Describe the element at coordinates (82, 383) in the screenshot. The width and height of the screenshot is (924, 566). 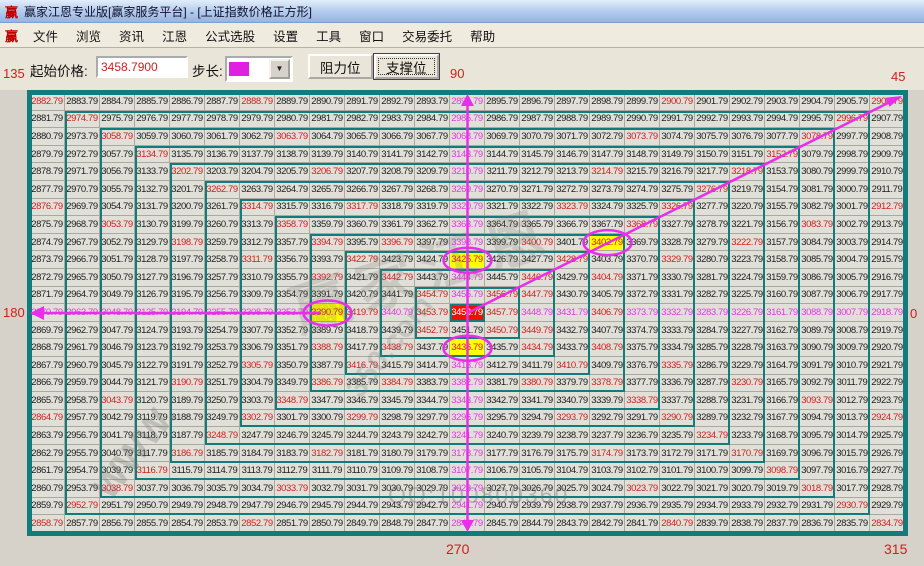
I see `price-cell: 2959.79` at that location.